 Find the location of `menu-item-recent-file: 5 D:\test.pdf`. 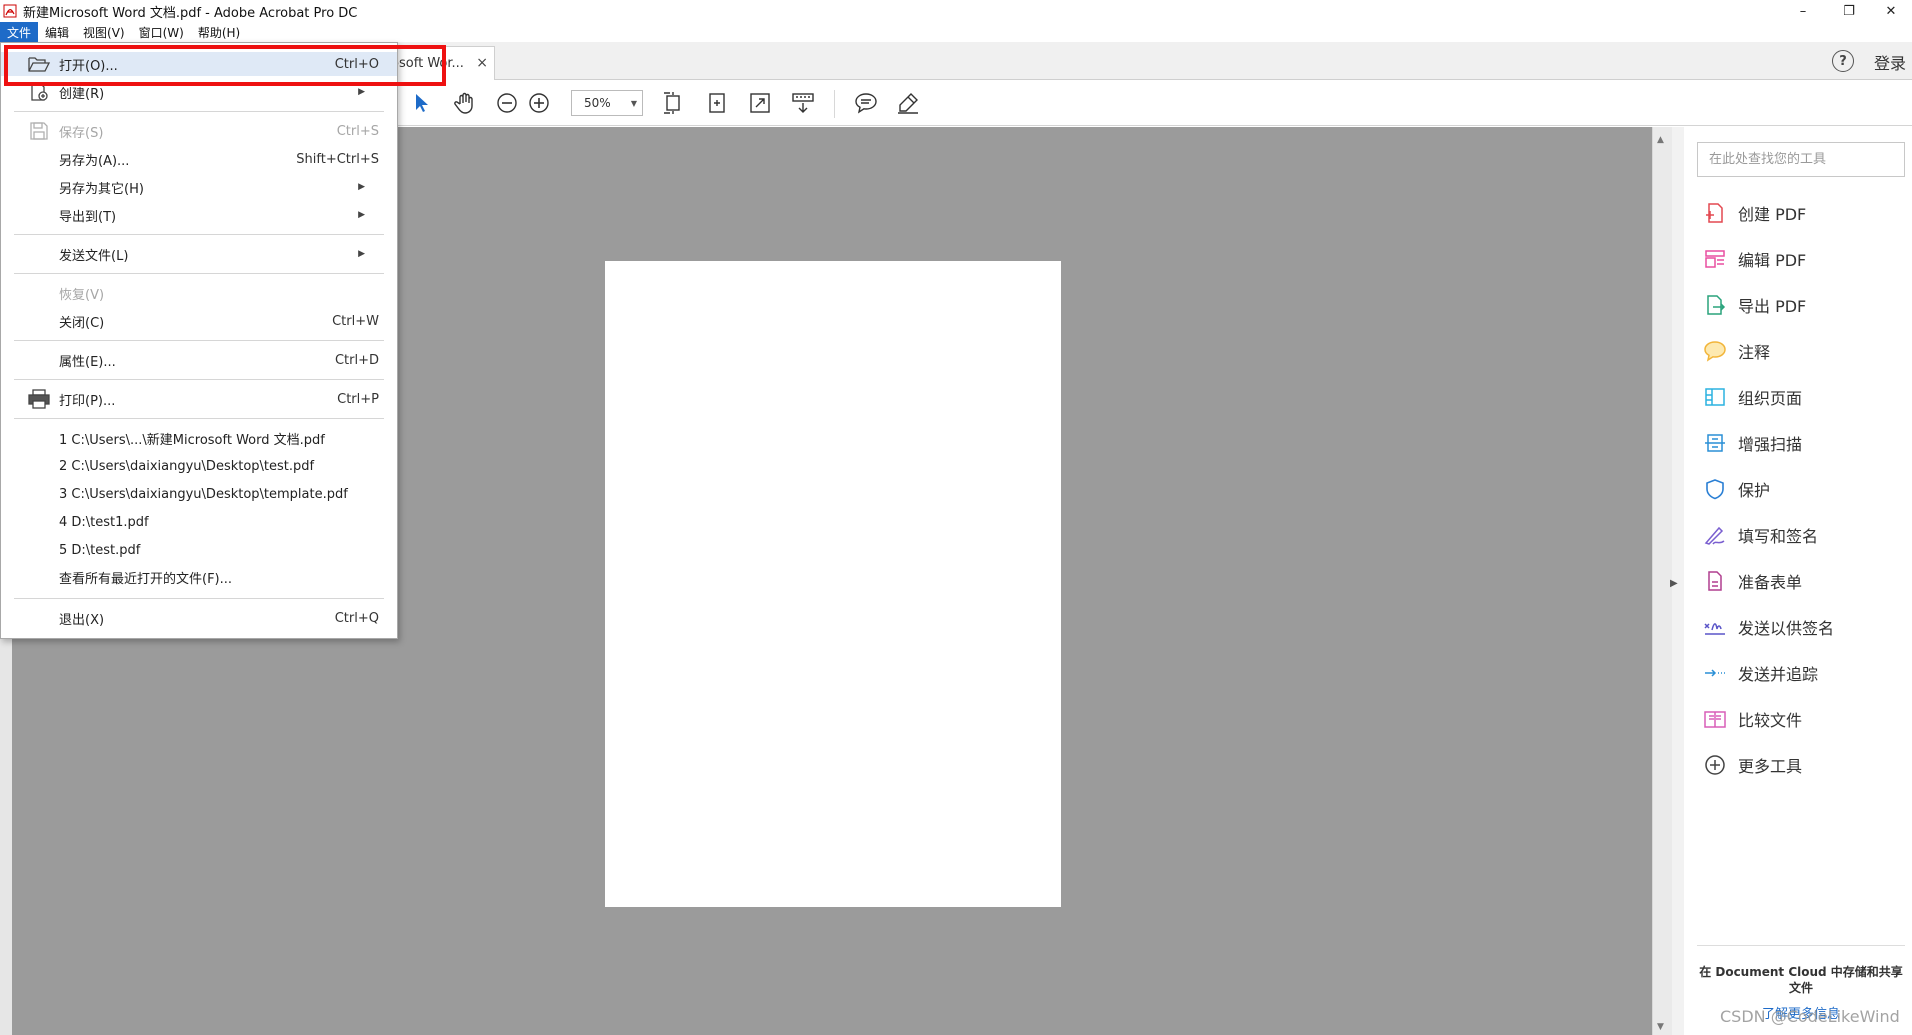

menu-item-recent-file: 5 D:\test.pdf is located at coordinates (199, 550).